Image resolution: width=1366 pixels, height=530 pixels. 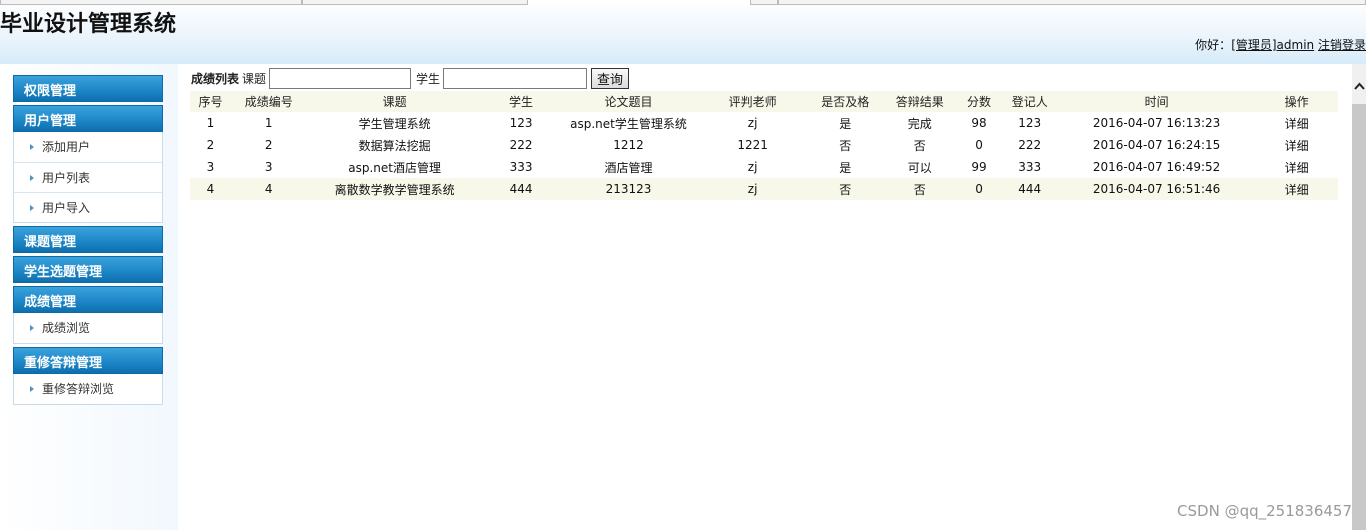 What do you see at coordinates (88, 269) in the screenshot?
I see `sidebar-section-header: 学生选题管理` at bounding box center [88, 269].